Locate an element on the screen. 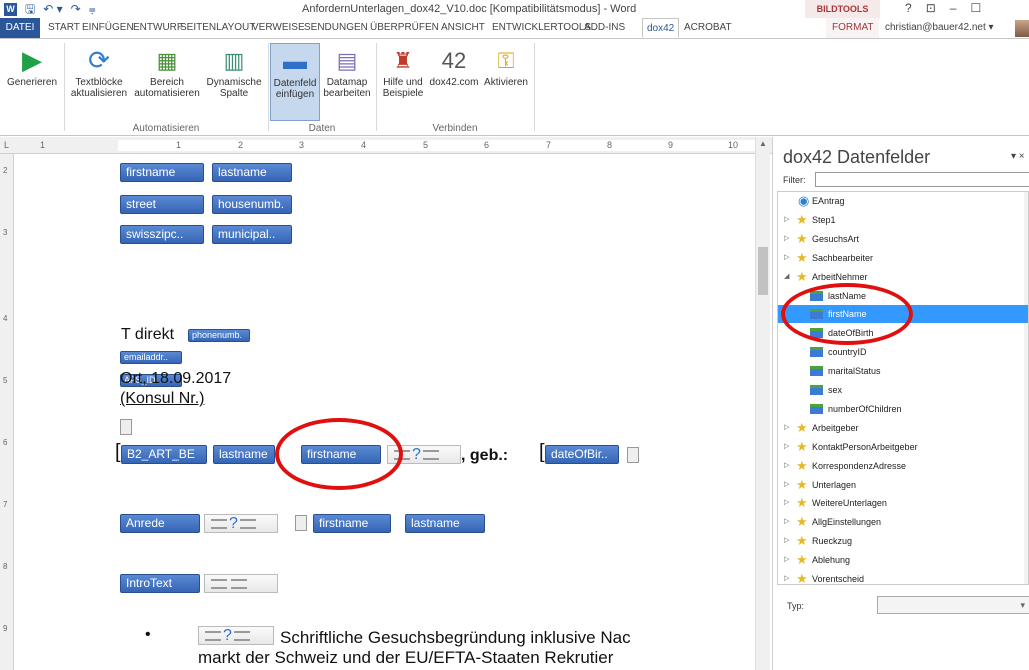 Image resolution: width=1029 pixels, height=670 pixels. tree-node: ◉ EAntrag is located at coordinates (903, 201).